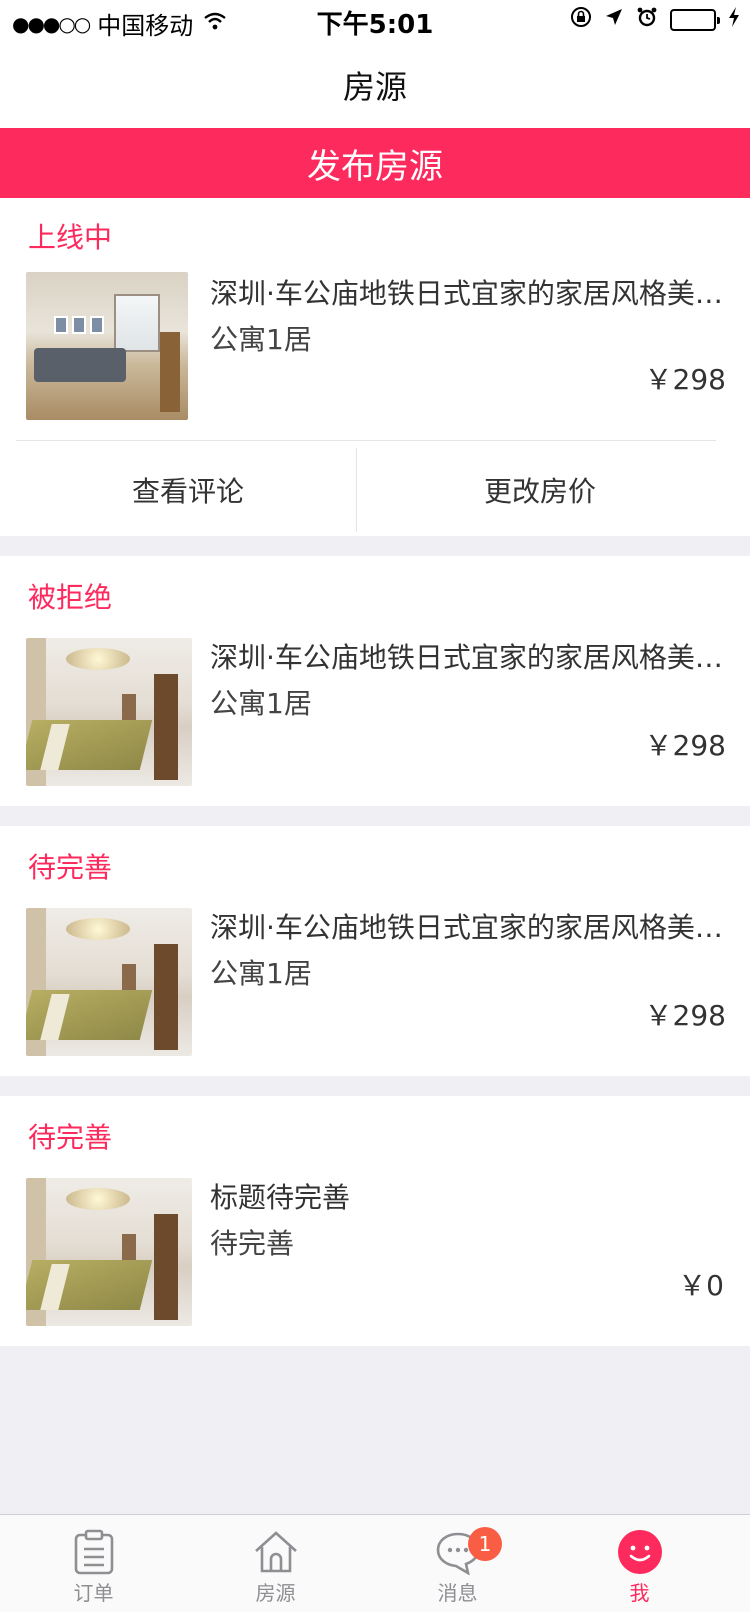  I want to click on tab-label: 我, so click(639, 1593).